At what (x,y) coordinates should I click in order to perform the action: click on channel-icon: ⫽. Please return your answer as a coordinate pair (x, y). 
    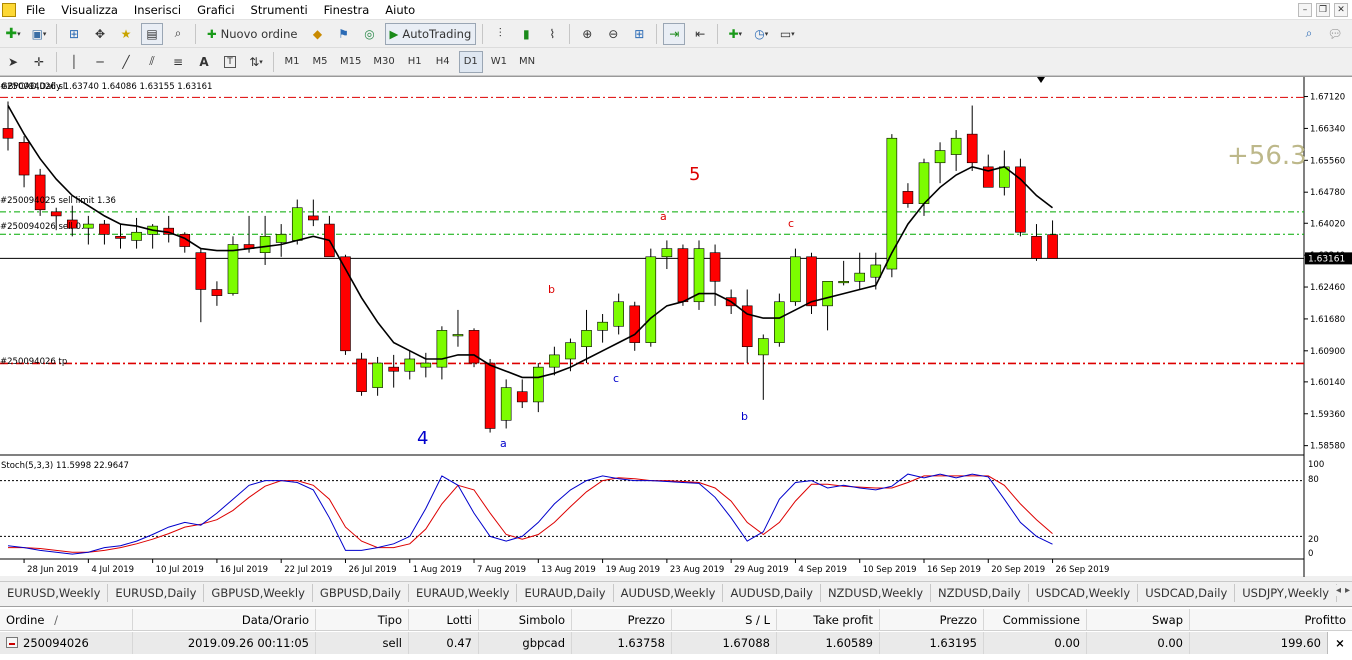
    Looking at the image, I should click on (152, 61).